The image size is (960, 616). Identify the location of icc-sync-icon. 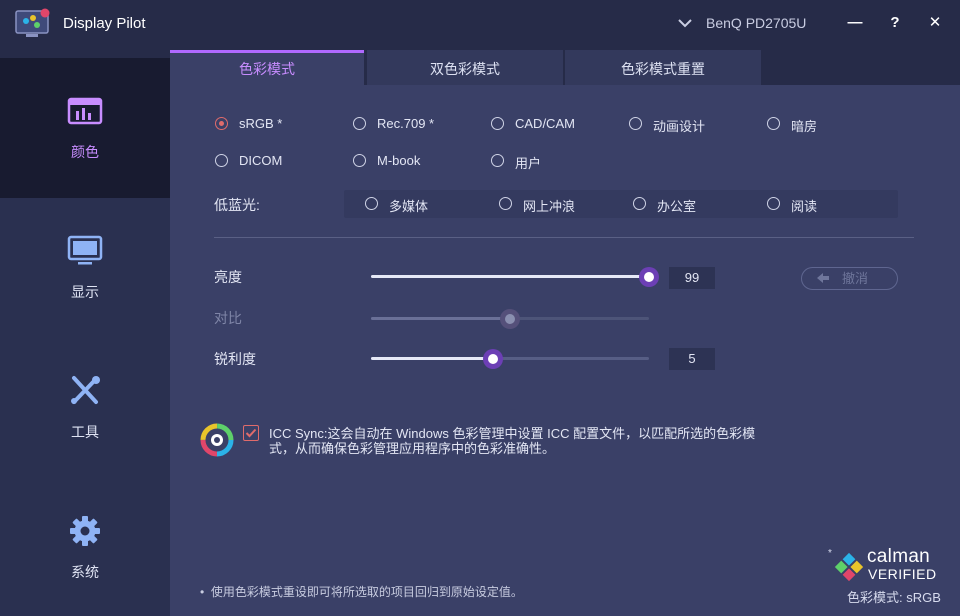
(217, 440).